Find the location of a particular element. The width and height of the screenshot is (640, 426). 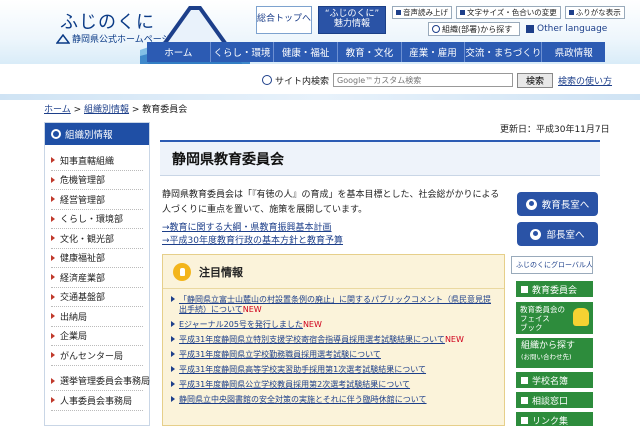

notice-item: 平成31年度静岡県公立学校教員採用第2次選考試験結果について is located at coordinates (337, 385).